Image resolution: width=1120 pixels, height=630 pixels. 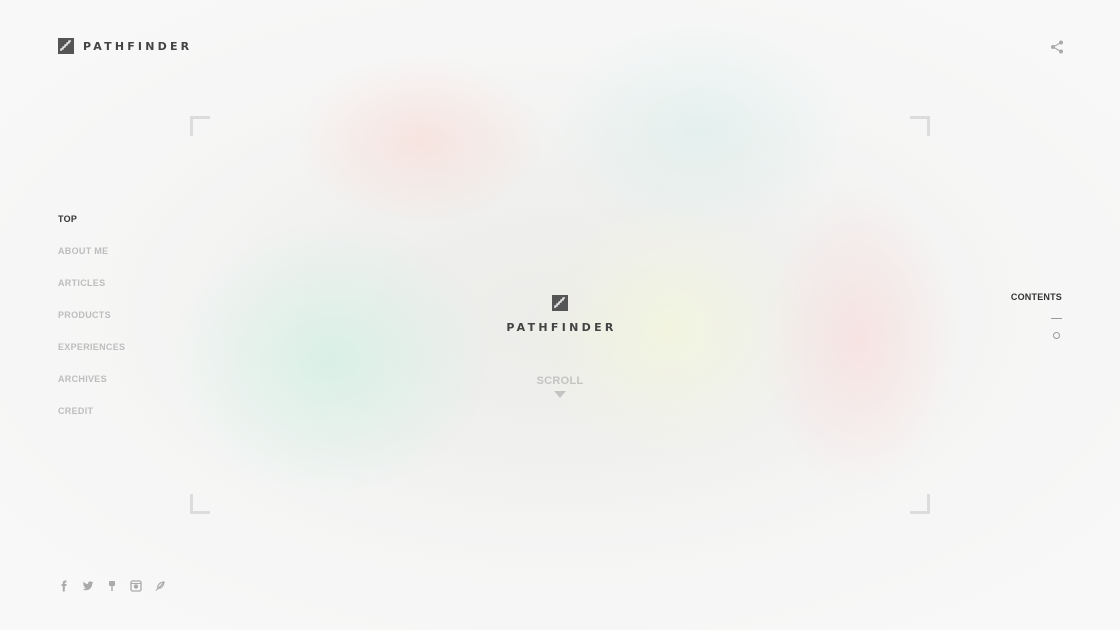 I want to click on contents-dot-indicator, so click(x=1056, y=335).